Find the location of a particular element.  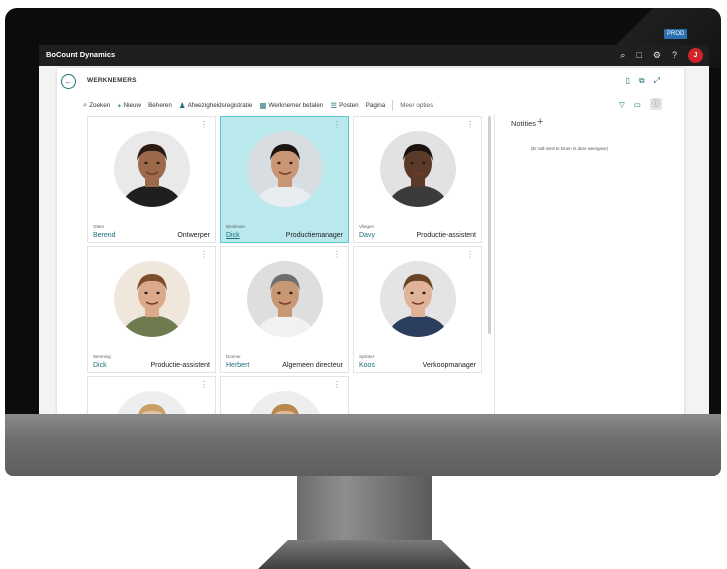

employee-last-name: Wenning is located at coordinates (102, 356).